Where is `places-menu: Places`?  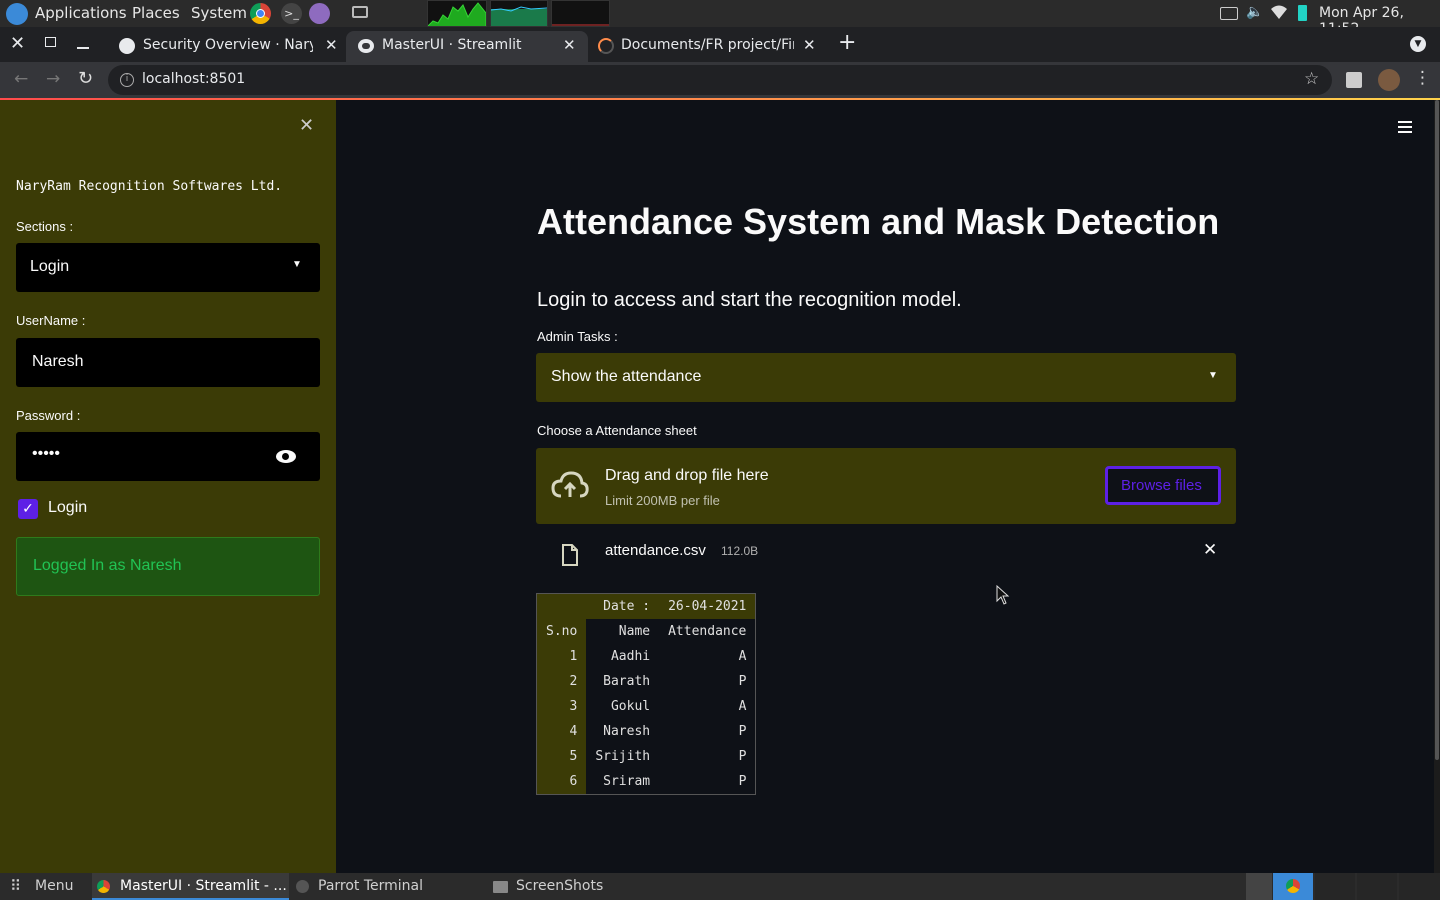
places-menu: Places is located at coordinates (156, 13).